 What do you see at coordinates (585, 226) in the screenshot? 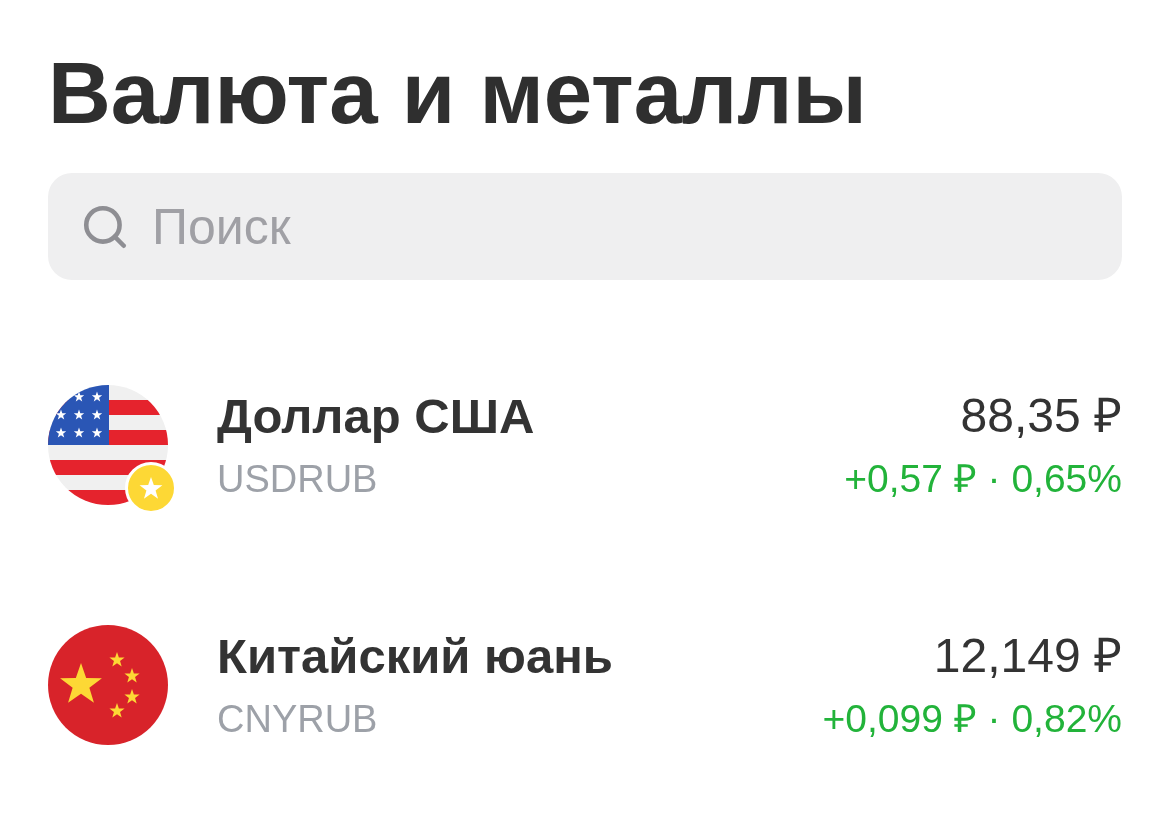
I see `search-field: Поиск` at bounding box center [585, 226].